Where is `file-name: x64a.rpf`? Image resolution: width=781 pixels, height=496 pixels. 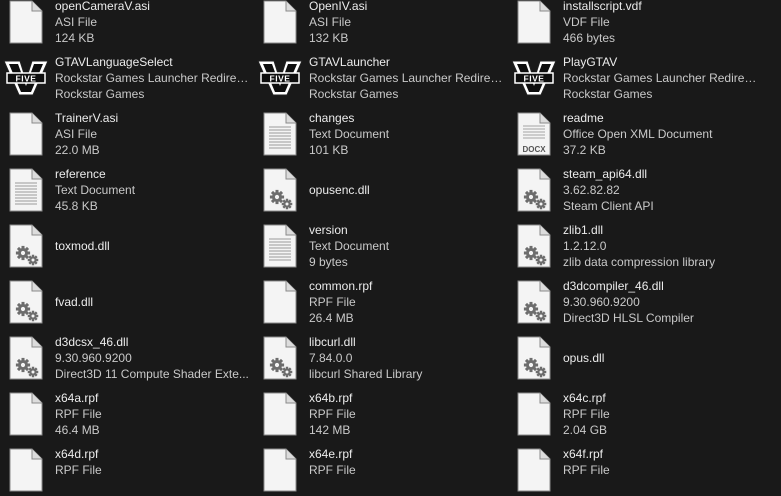
file-name: x64a.rpf is located at coordinates (77, 398).